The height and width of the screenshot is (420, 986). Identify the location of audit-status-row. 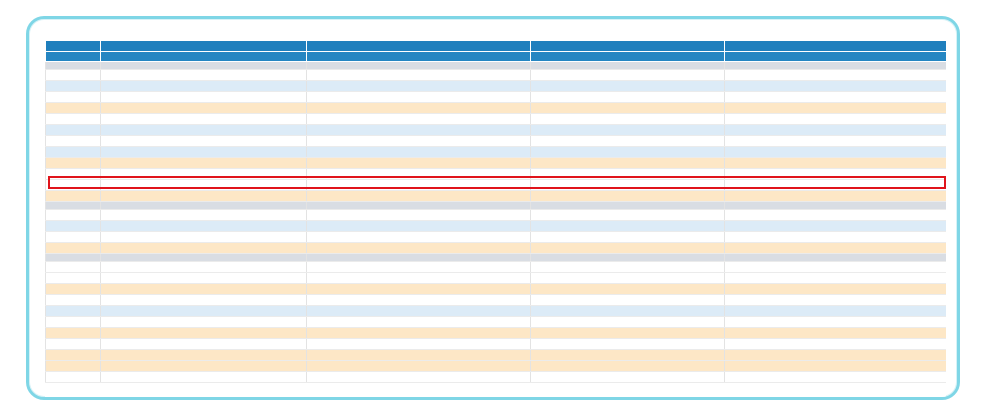
(495, 56).